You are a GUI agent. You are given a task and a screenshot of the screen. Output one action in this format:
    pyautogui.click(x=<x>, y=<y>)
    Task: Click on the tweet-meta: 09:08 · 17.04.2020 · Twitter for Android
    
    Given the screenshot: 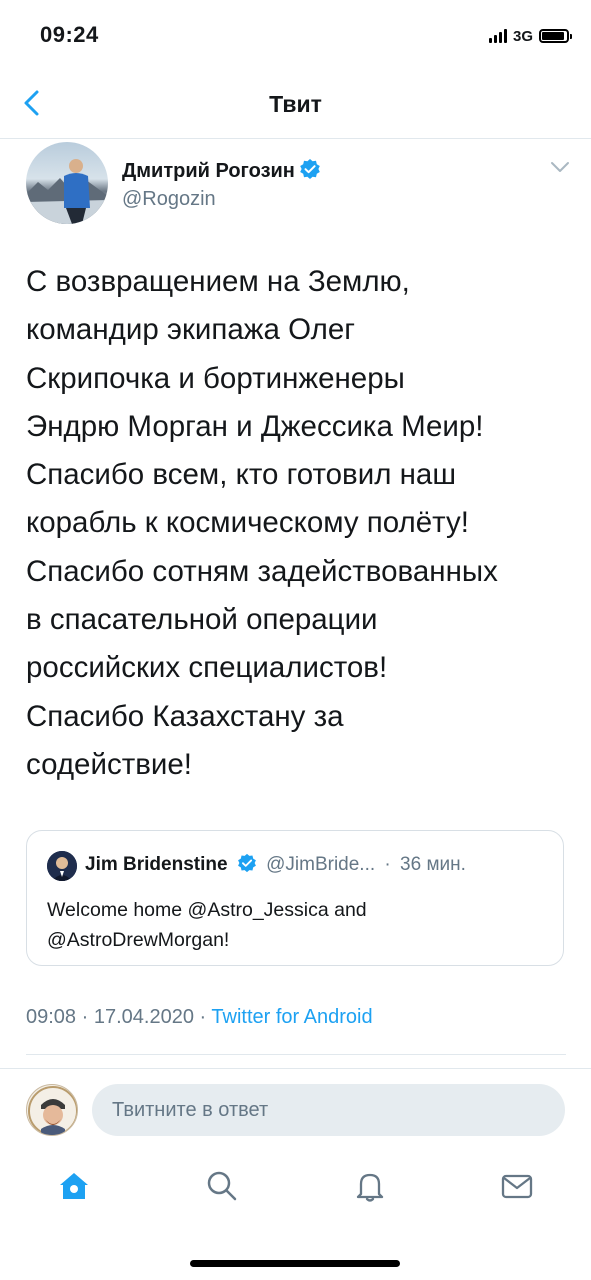 What is the action you would take?
    pyautogui.click(x=199, y=1017)
    